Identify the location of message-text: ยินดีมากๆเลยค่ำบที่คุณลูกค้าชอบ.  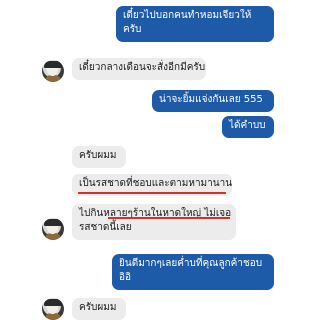
(191, 263).